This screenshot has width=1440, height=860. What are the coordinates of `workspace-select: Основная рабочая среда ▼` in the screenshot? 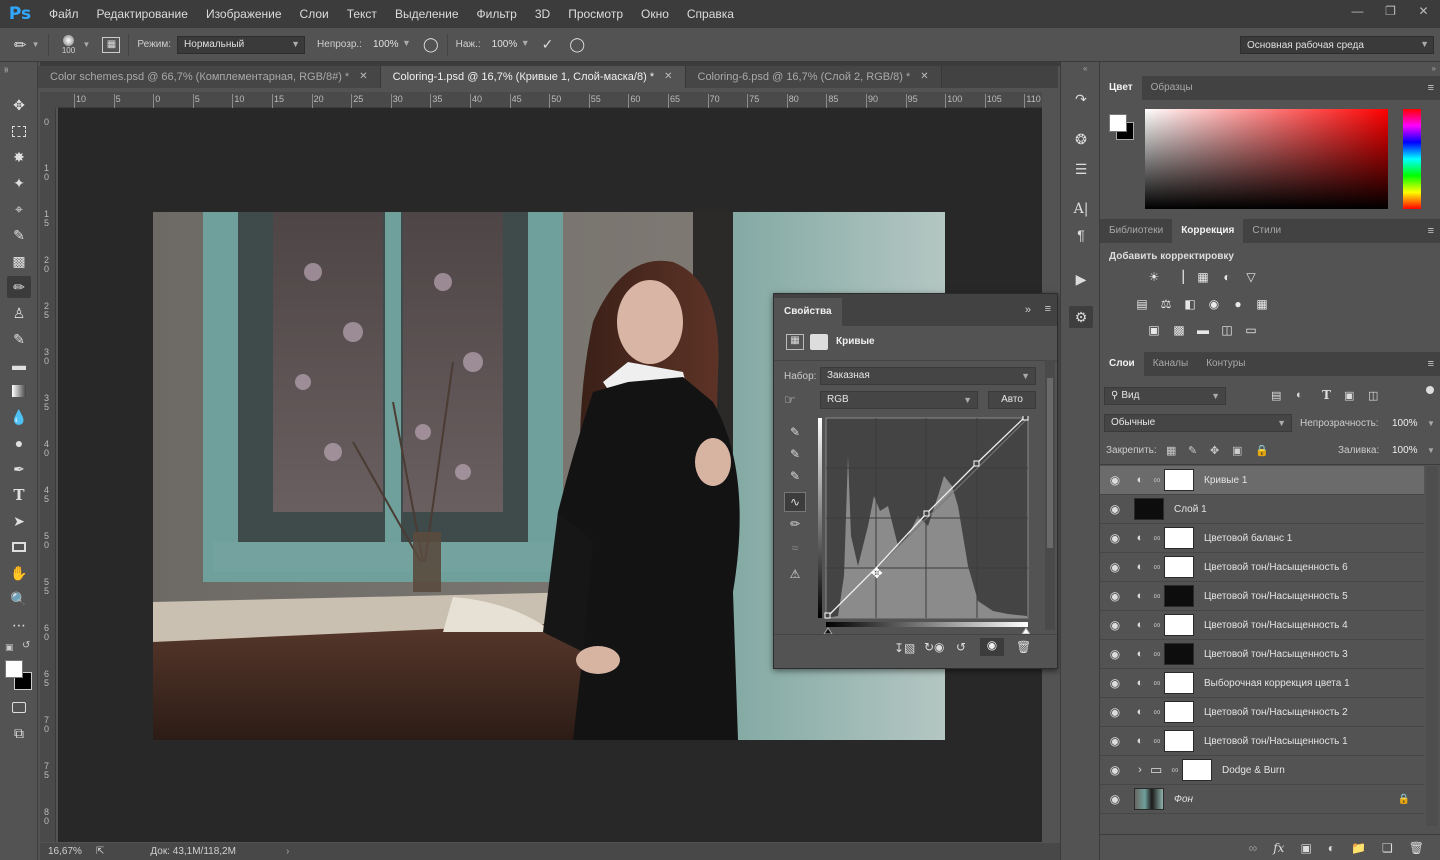 It's located at (1337, 45).